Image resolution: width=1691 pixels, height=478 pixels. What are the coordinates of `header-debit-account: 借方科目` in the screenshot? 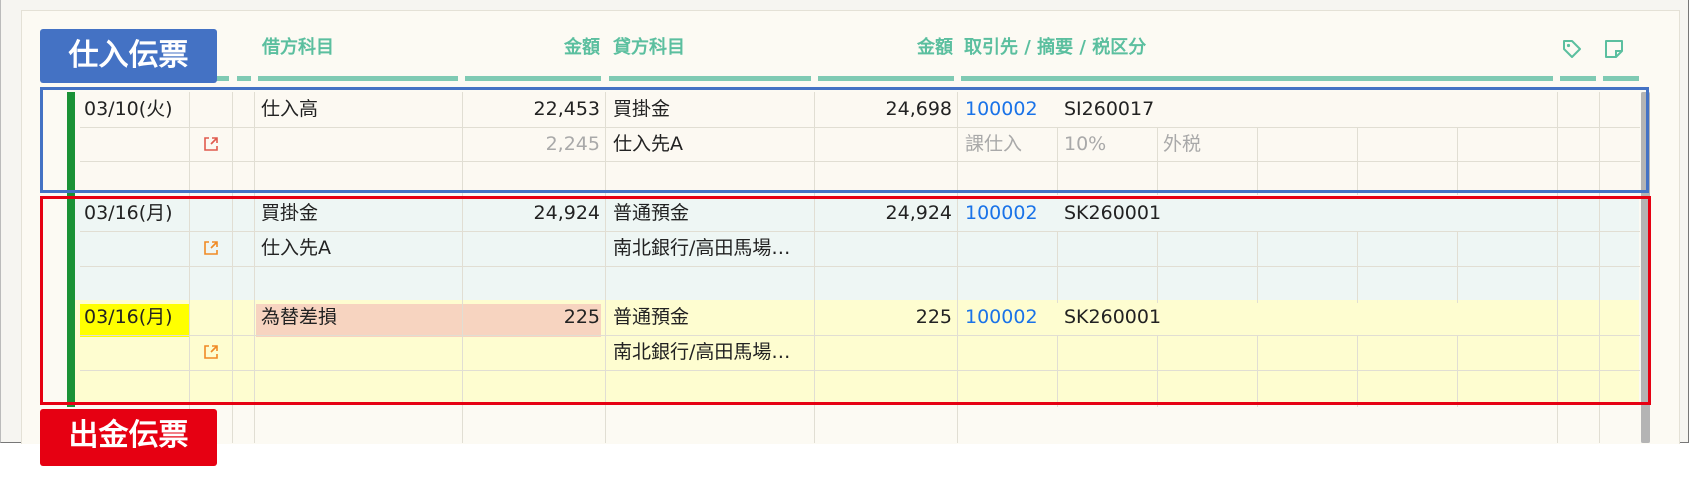 It's located at (298, 48).